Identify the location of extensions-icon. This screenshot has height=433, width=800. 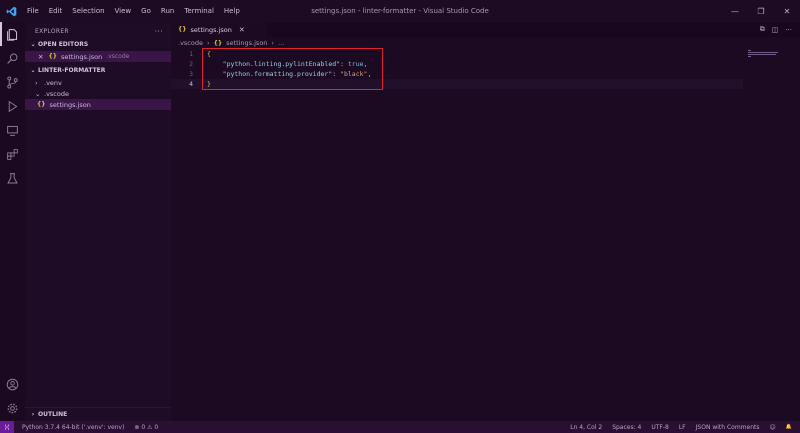
(12, 154).